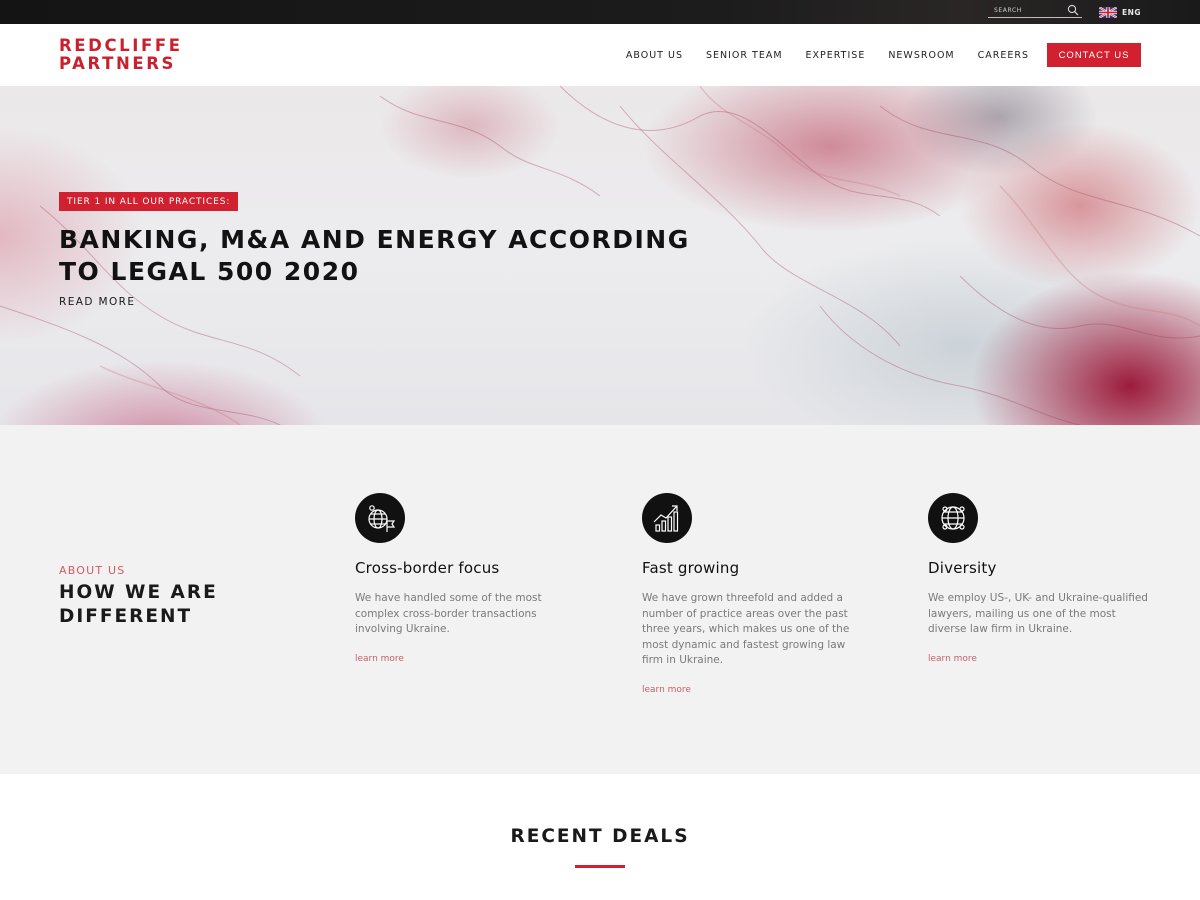  I want to click on search-input, so click(1026, 10).